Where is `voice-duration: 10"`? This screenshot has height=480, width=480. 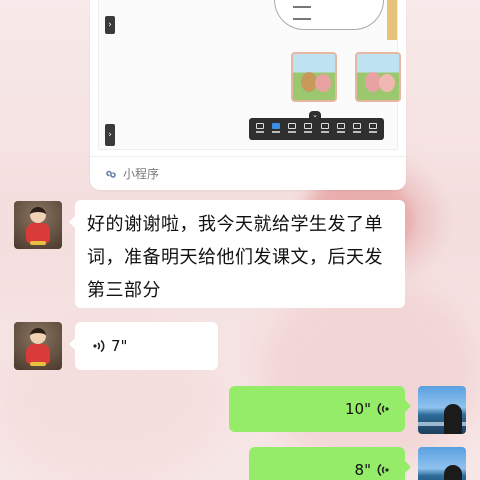
voice-duration: 10" is located at coordinates (358, 409).